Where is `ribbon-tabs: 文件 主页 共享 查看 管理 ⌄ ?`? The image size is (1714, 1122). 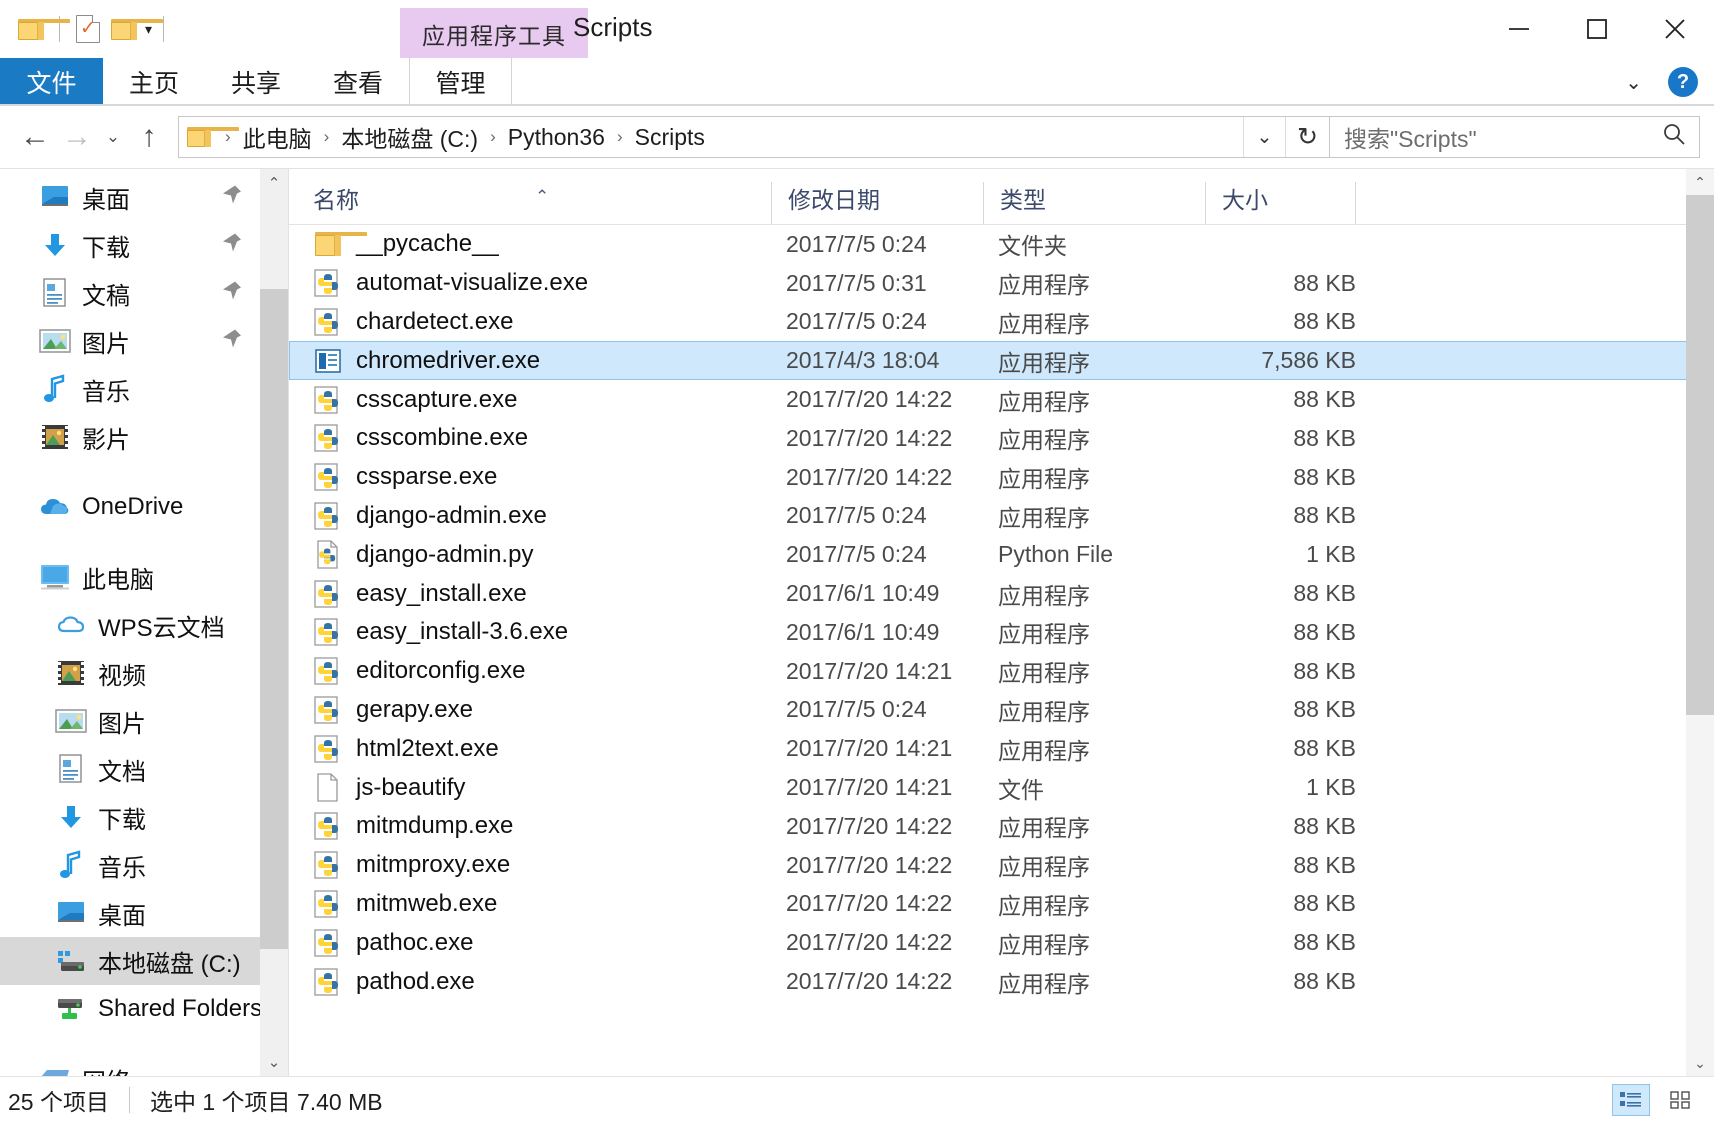 ribbon-tabs: 文件 主页 共享 查看 管理 ⌄ ? is located at coordinates (857, 82).